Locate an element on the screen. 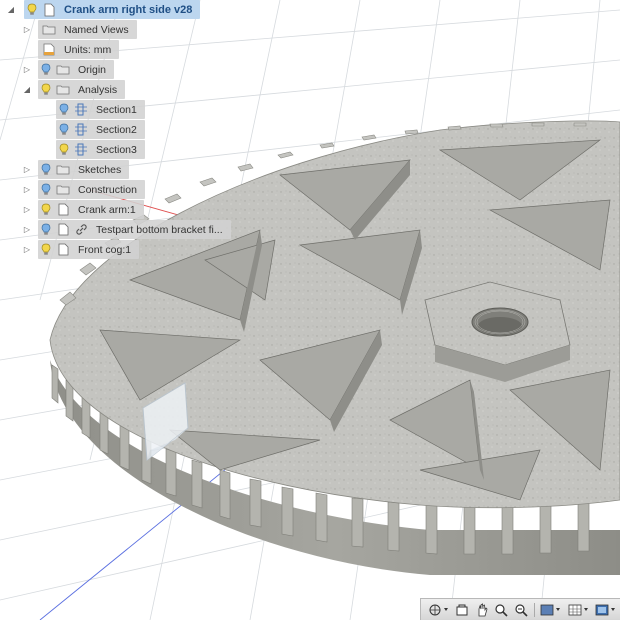  tree-root: ◢ Crank arm right side v28 is located at coordinates (104, 9).